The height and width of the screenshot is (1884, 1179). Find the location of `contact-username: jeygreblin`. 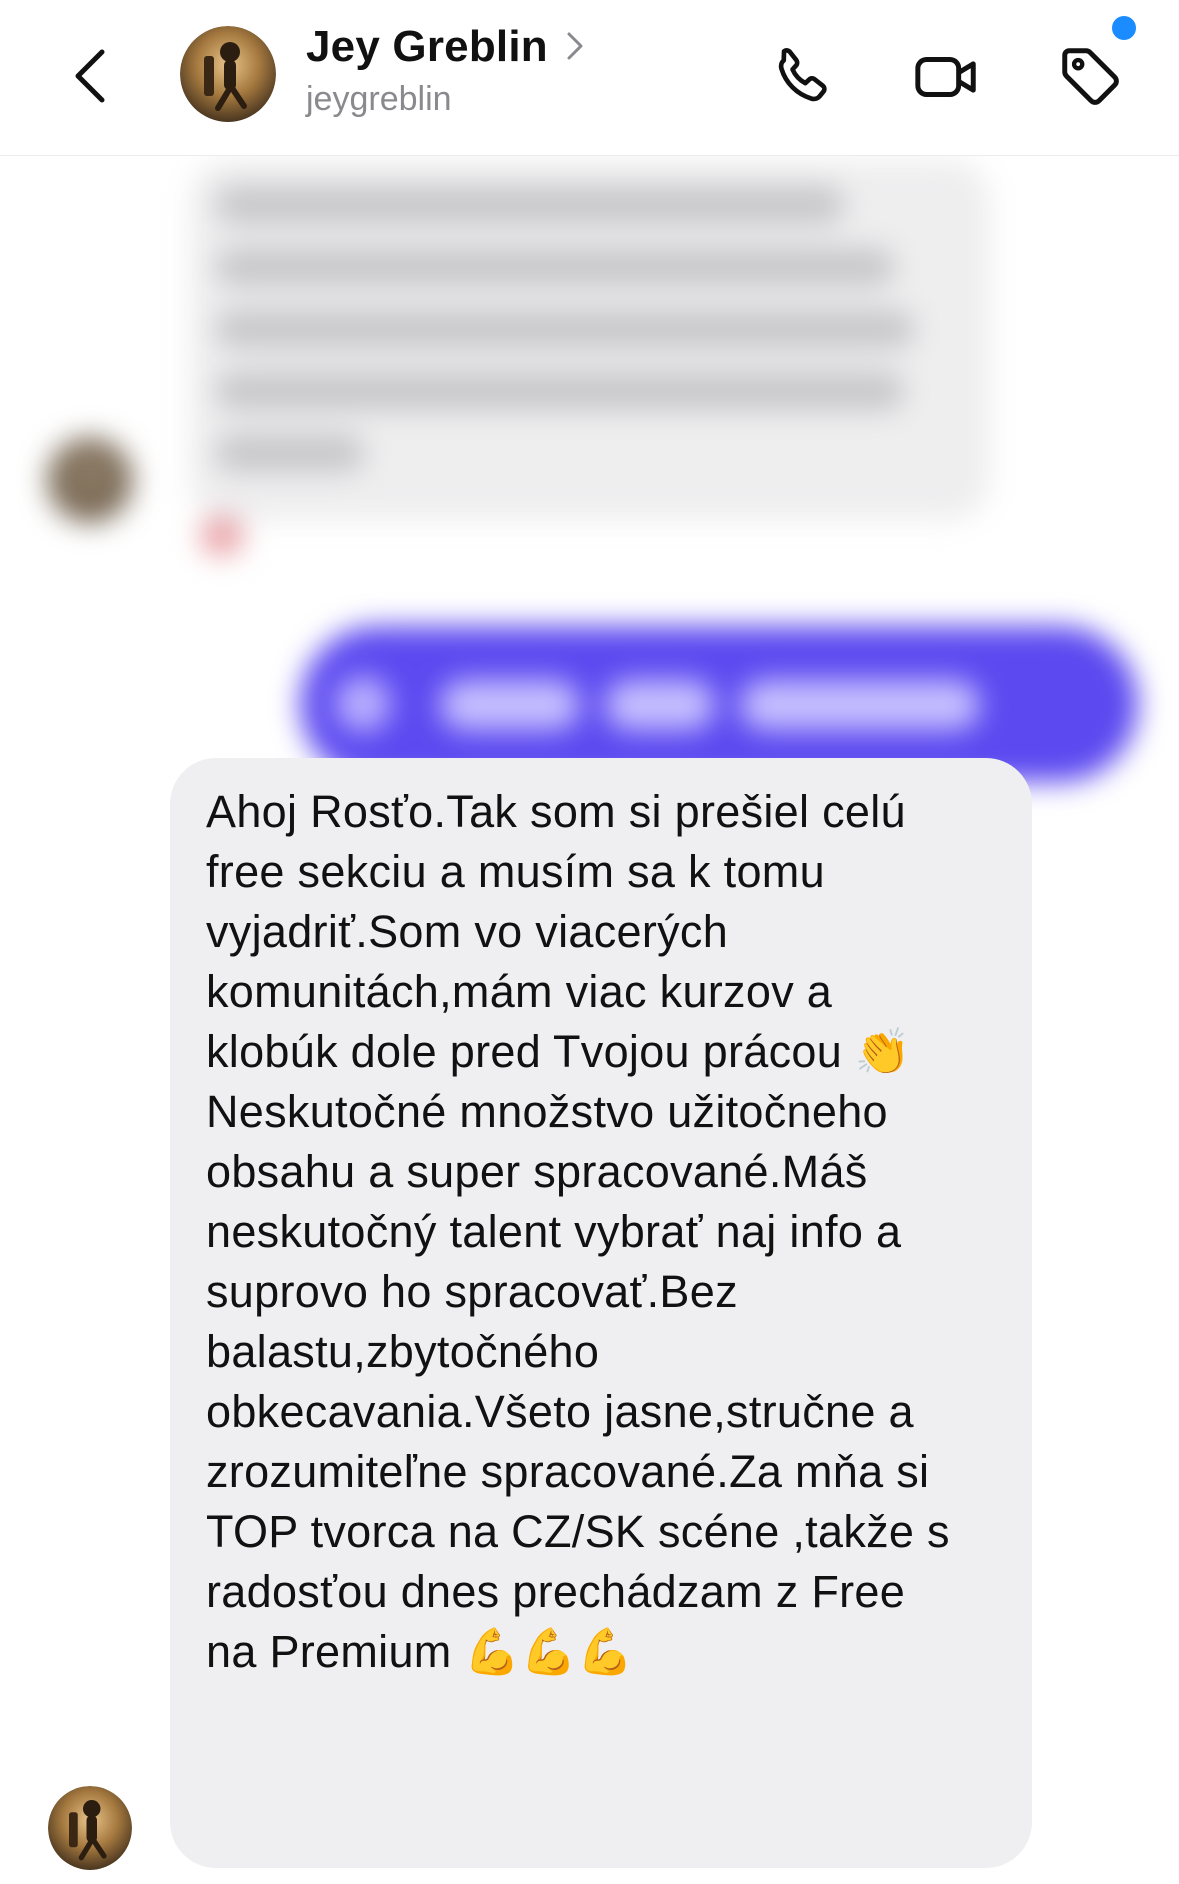

contact-username: jeygreblin is located at coordinates (379, 99).